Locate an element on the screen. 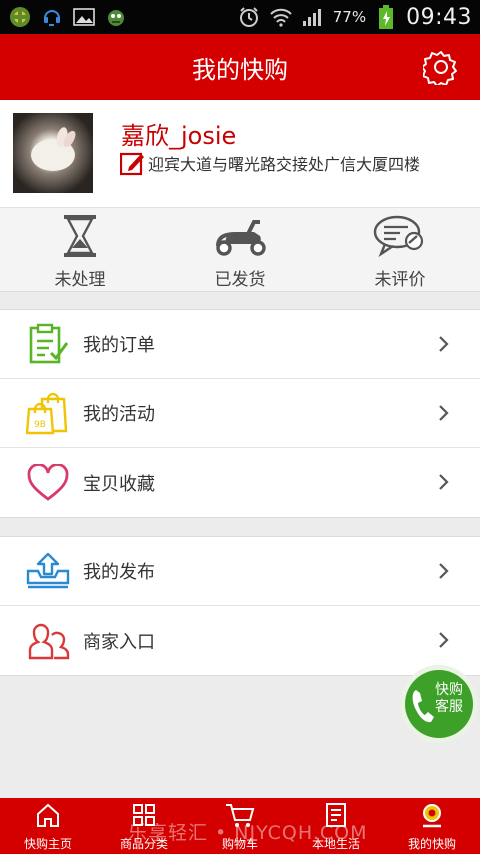 Image resolution: width=480 pixels, height=854 pixels. user-badge-icon is located at coordinates (432, 815).